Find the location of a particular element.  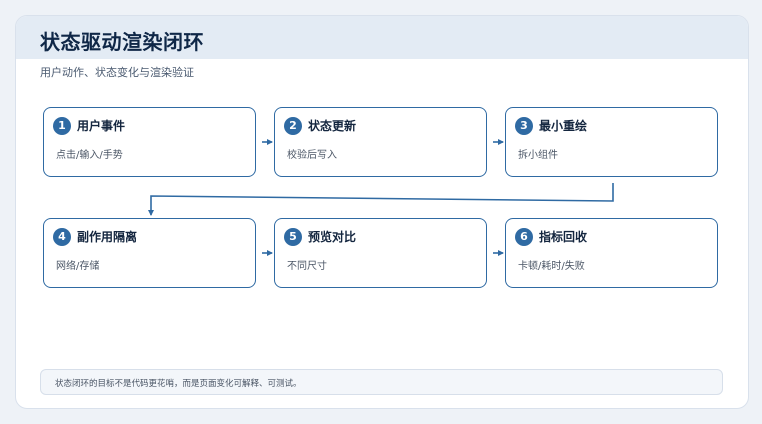

step-node-state-update: 2 状态更新 校验后写入 is located at coordinates (380, 142).